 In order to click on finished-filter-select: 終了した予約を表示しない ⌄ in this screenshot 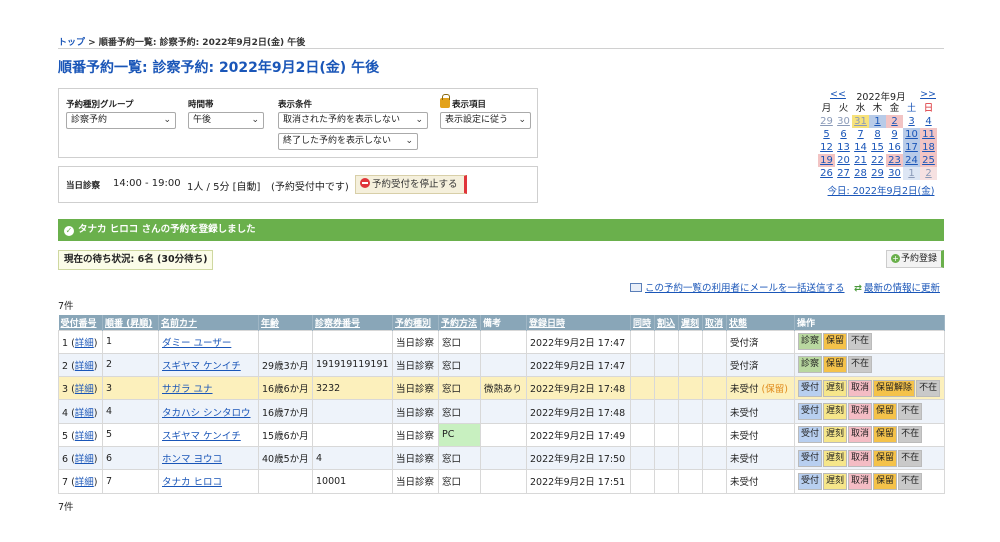, I will do `click(348, 141)`.